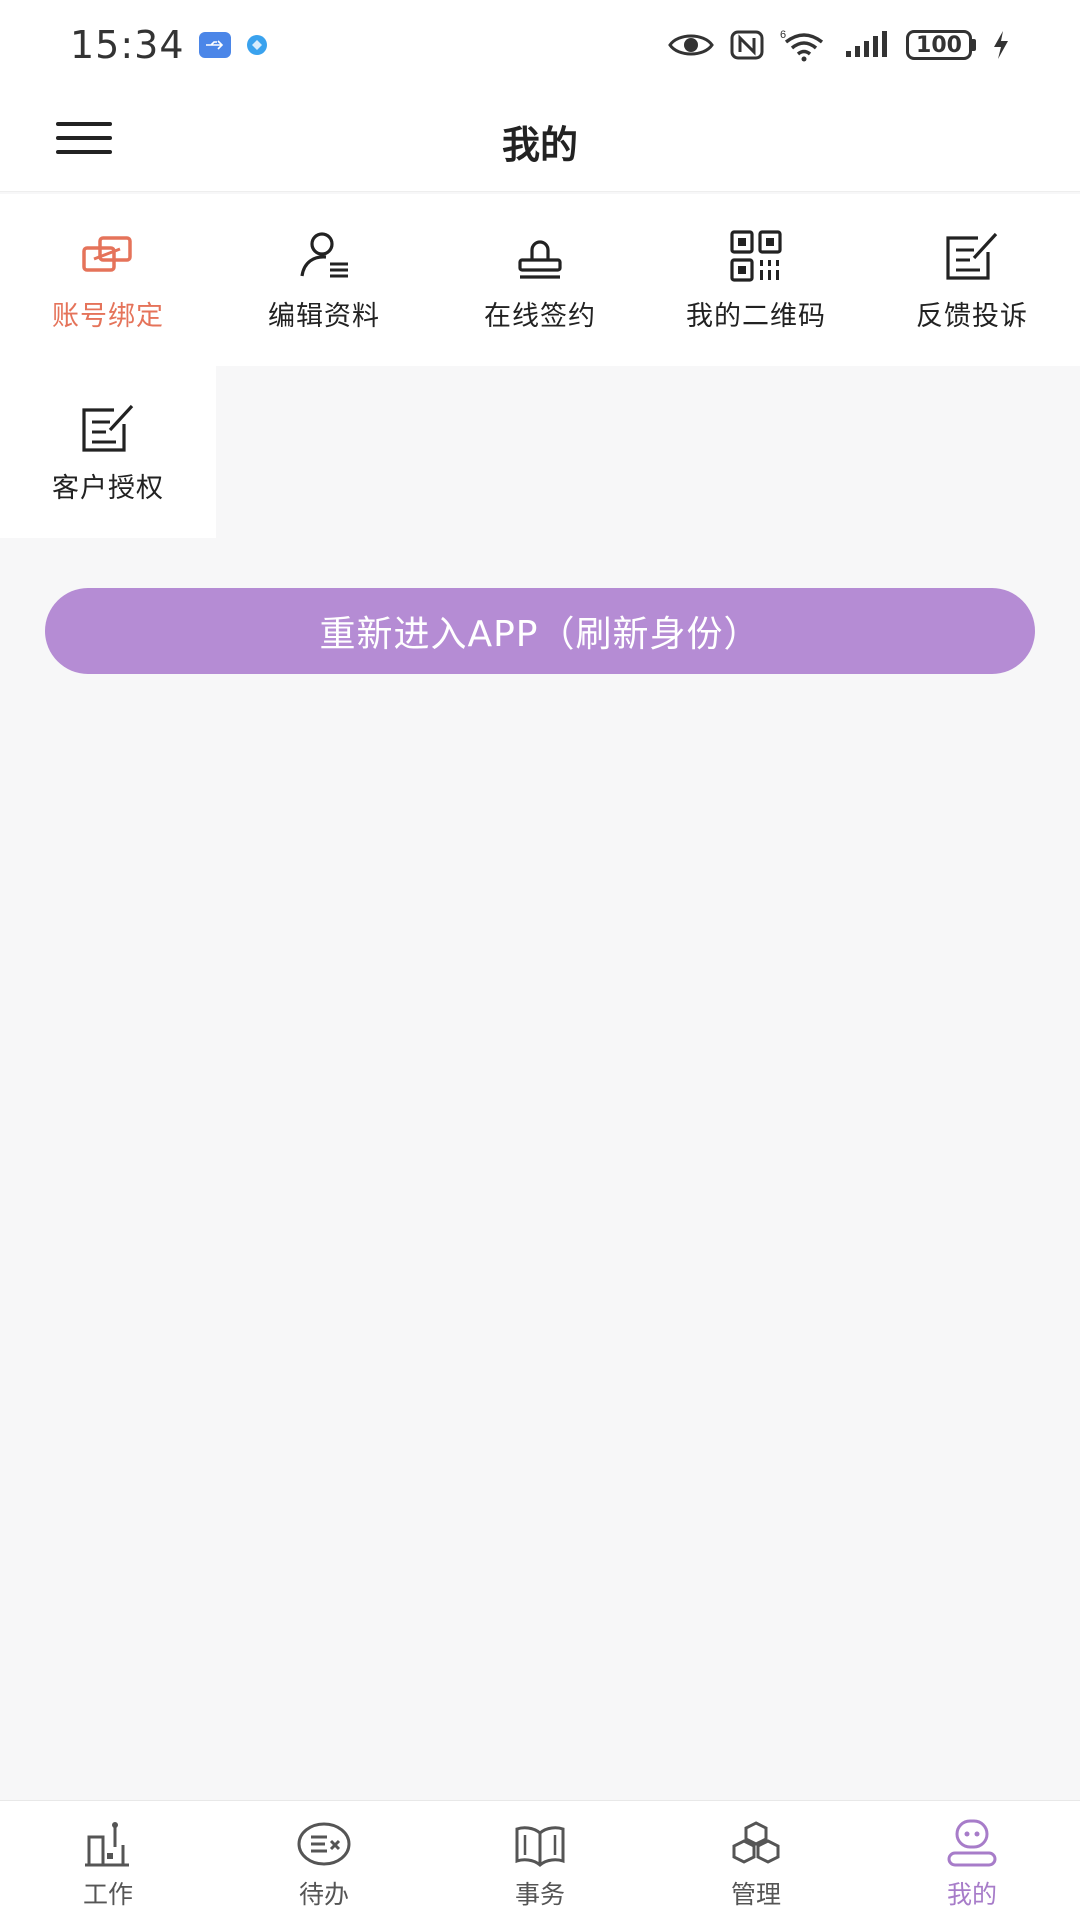  What do you see at coordinates (214, 45) in the screenshot?
I see `usb-icon` at bounding box center [214, 45].